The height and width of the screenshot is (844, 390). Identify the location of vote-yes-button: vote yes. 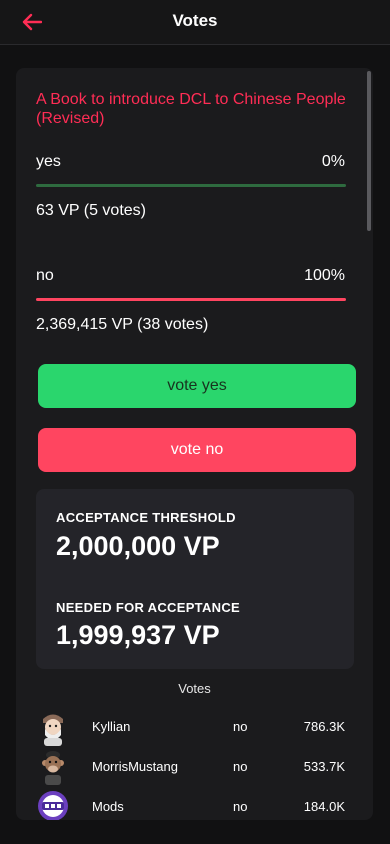
(197, 386).